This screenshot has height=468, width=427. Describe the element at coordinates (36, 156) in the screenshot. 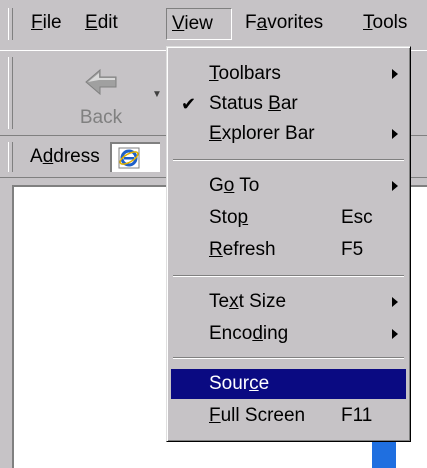

I see `address-label-part: A` at that location.